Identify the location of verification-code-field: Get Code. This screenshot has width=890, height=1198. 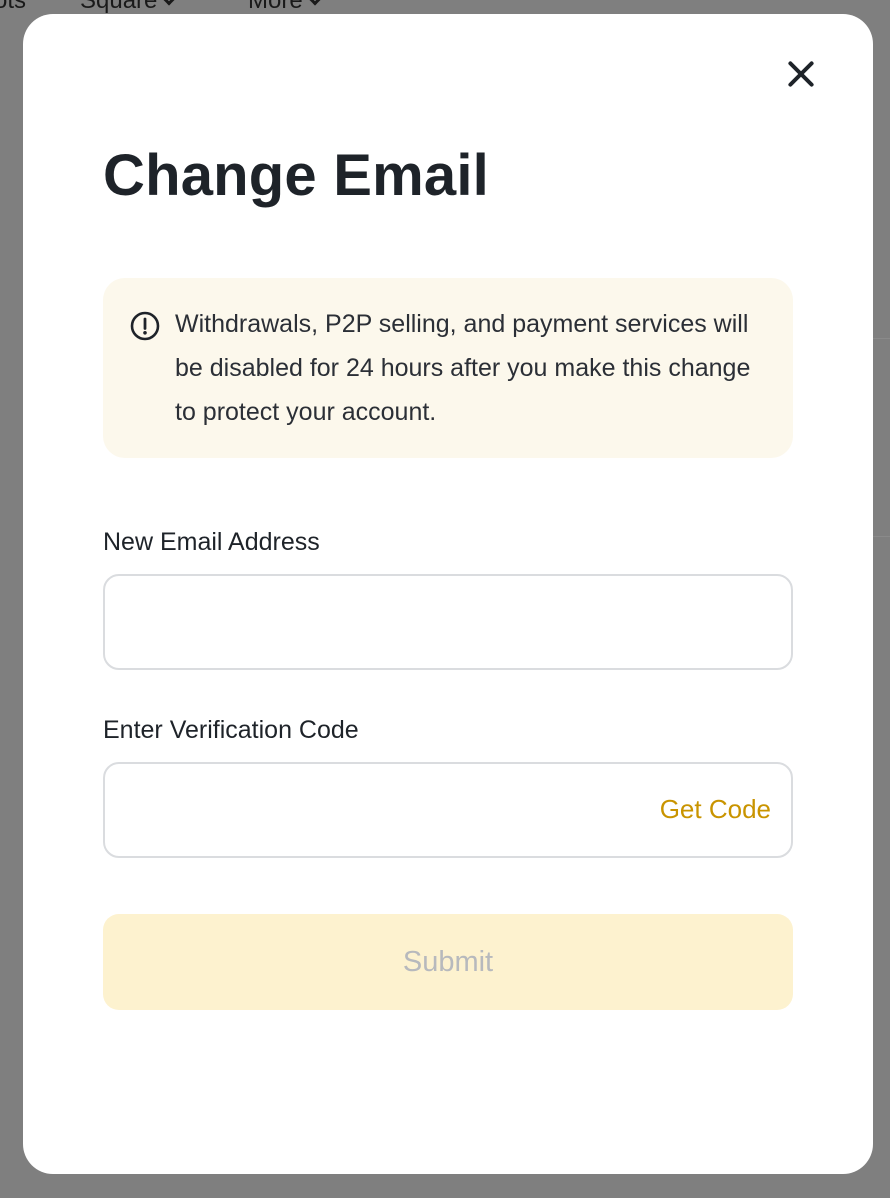
(448, 810).